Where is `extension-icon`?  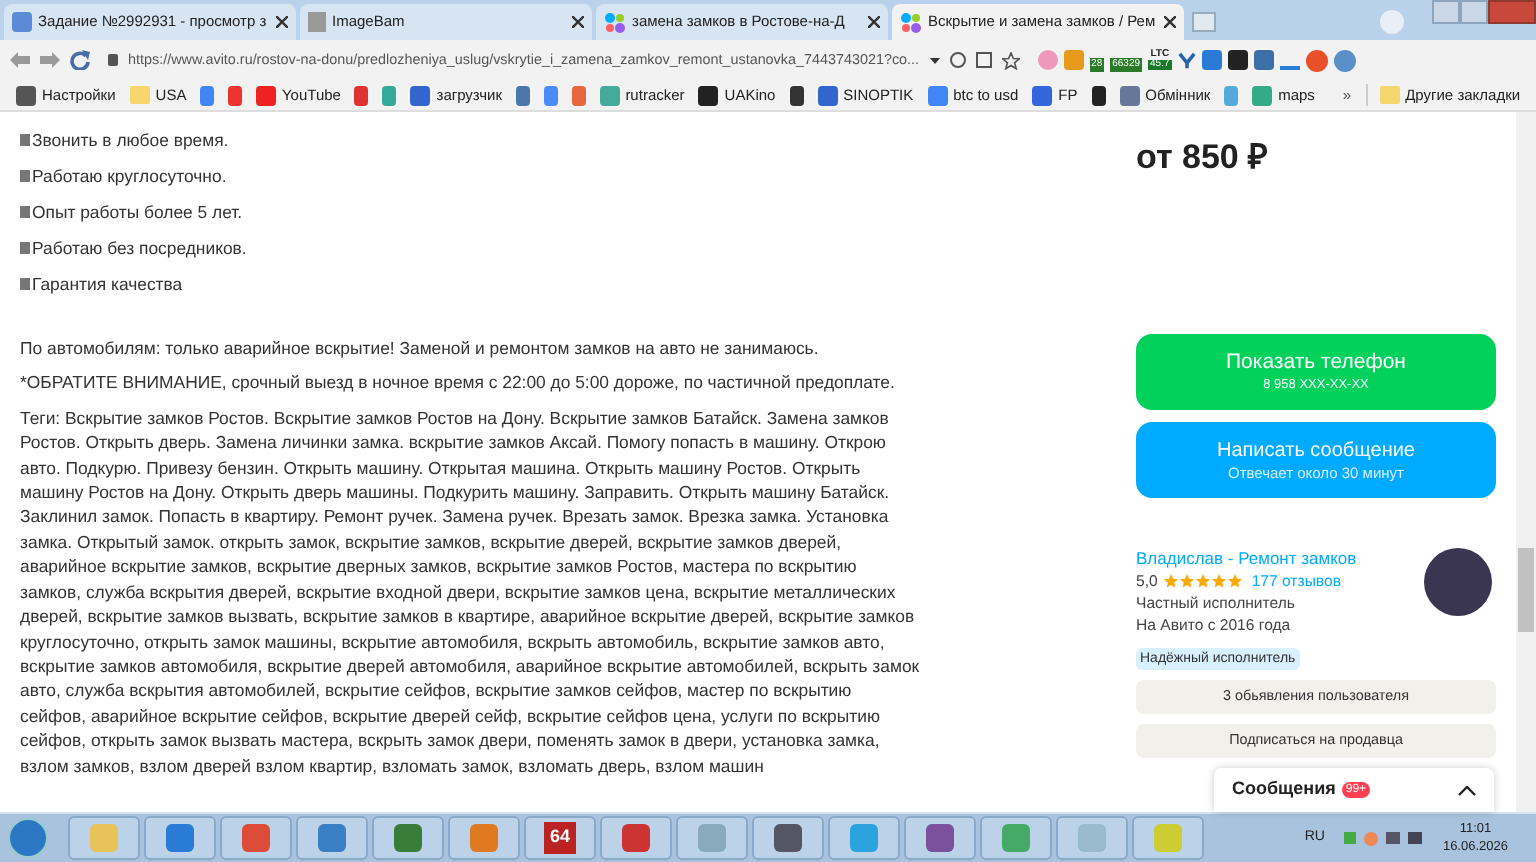 extension-icon is located at coordinates (1237, 60).